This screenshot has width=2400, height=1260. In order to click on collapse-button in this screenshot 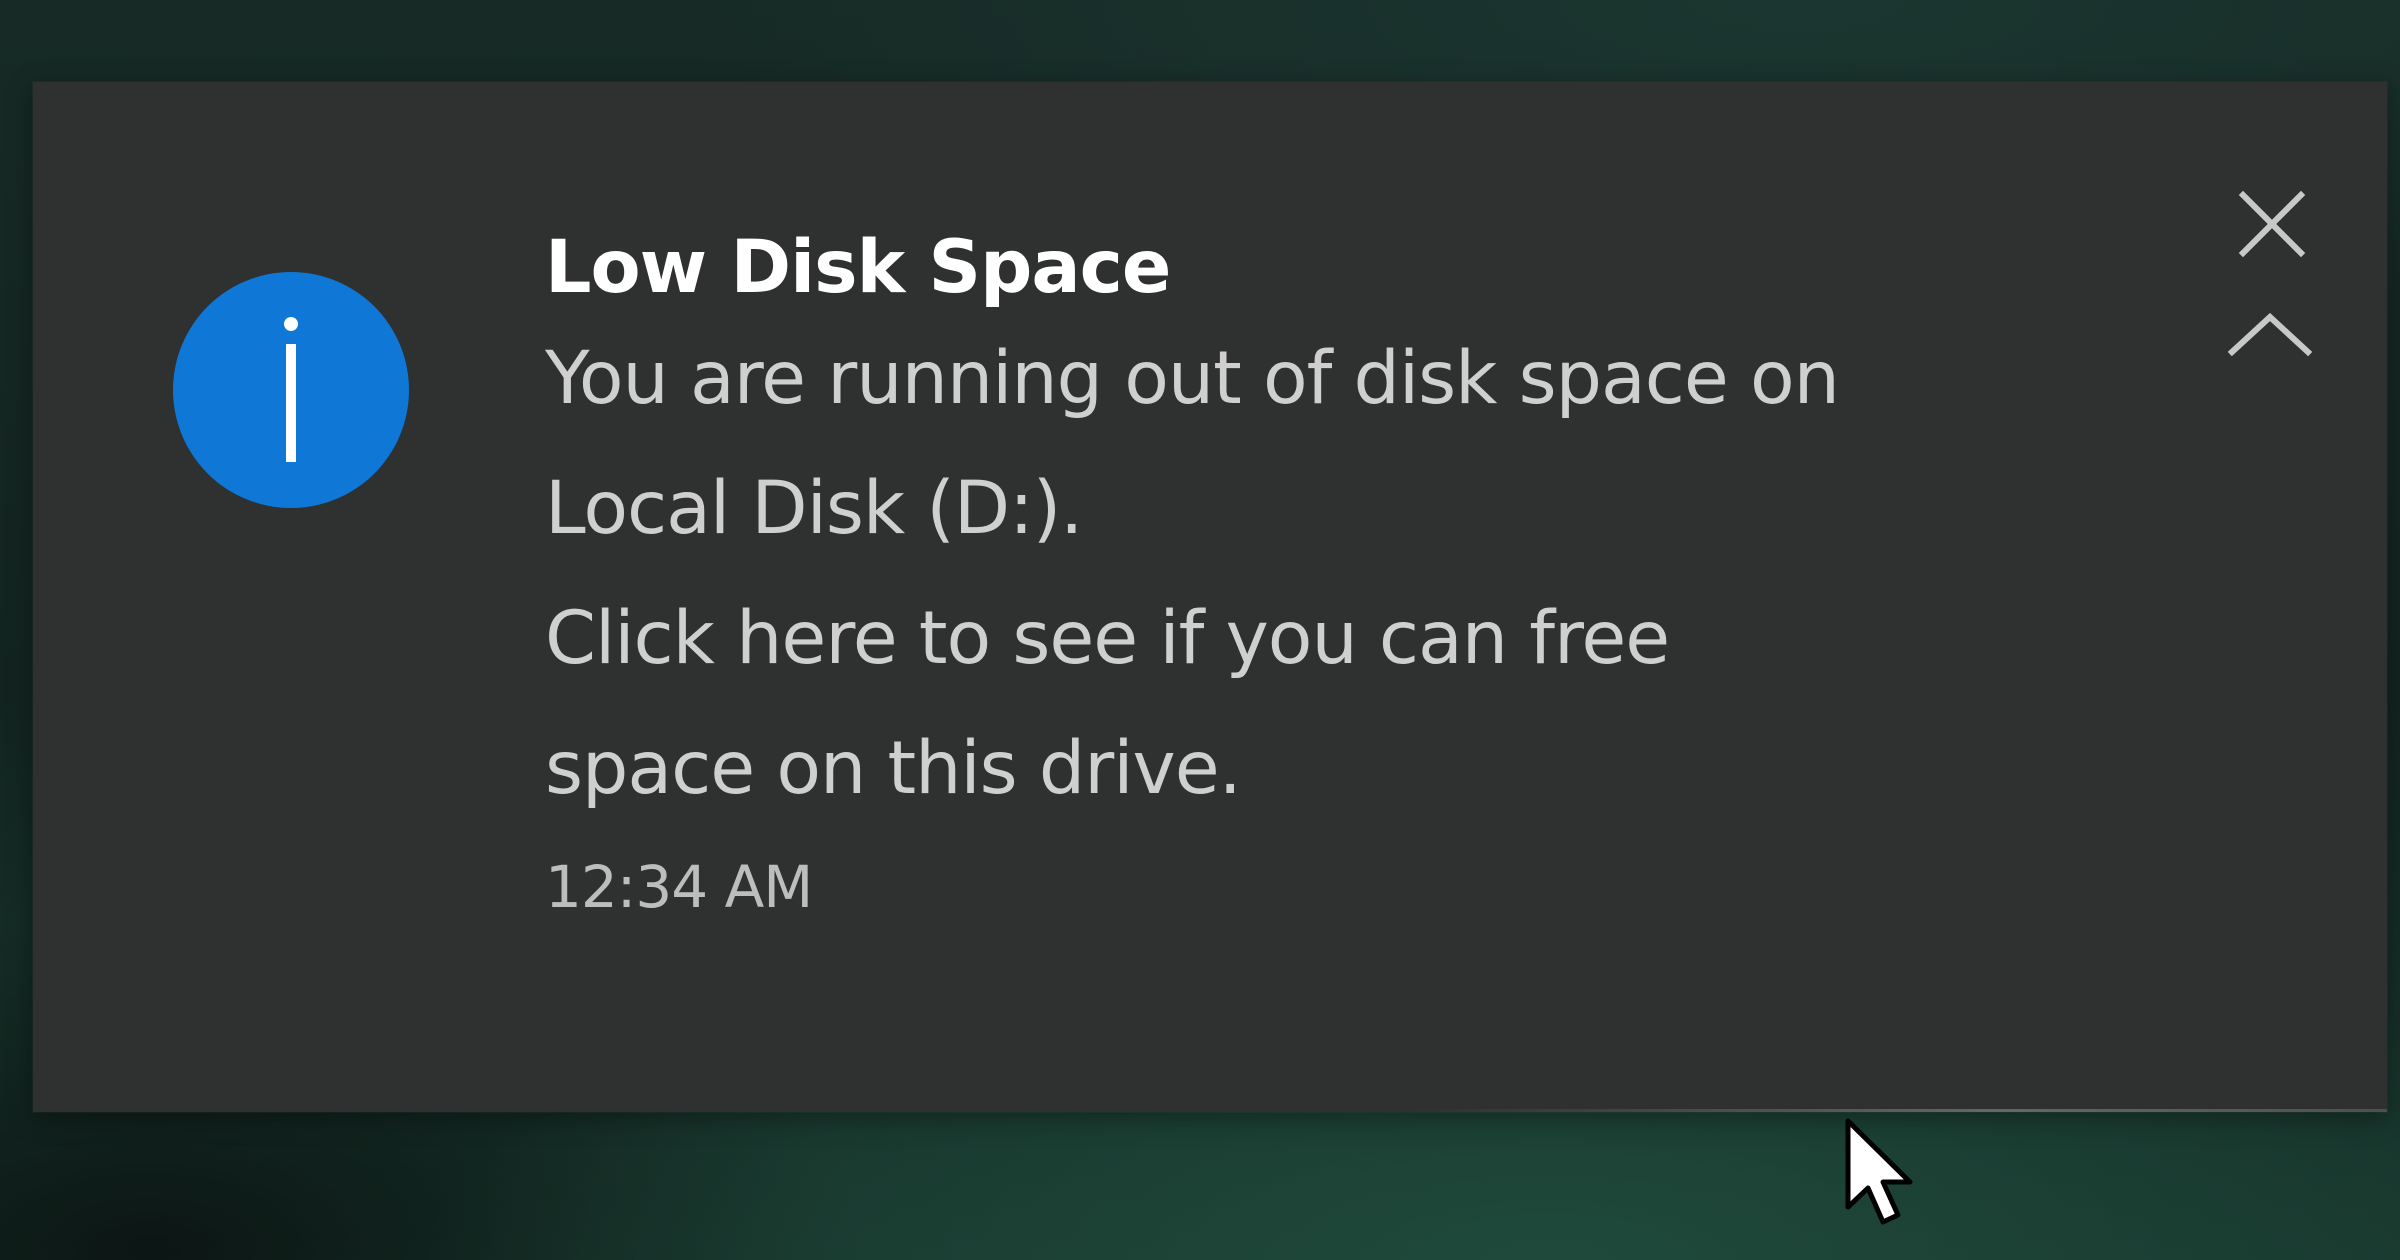, I will do `click(2270, 337)`.